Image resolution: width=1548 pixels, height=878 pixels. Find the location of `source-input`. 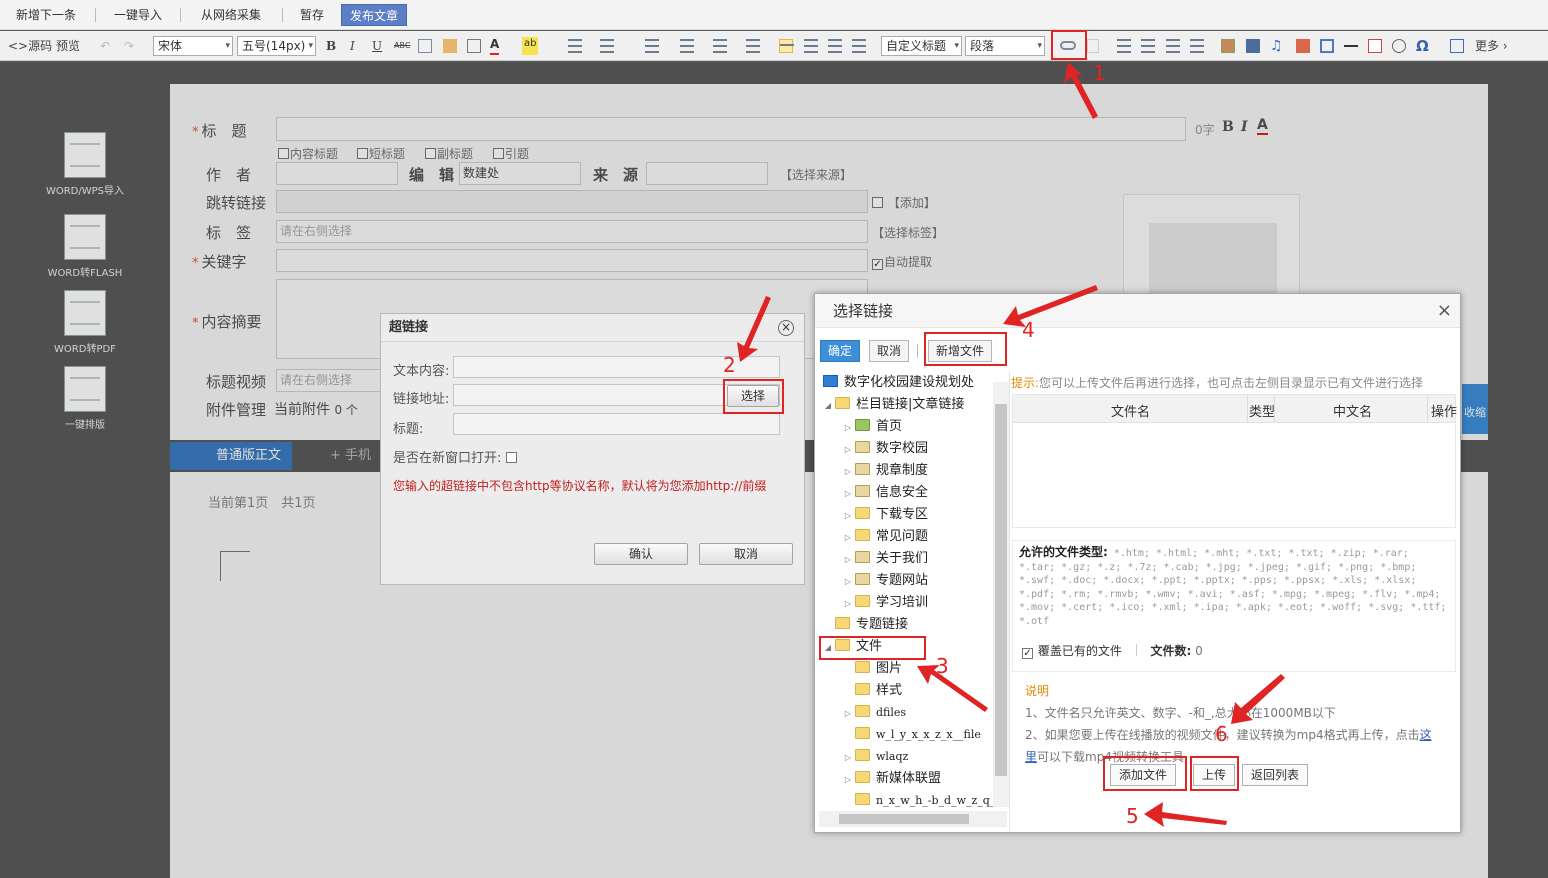

source-input is located at coordinates (707, 173).